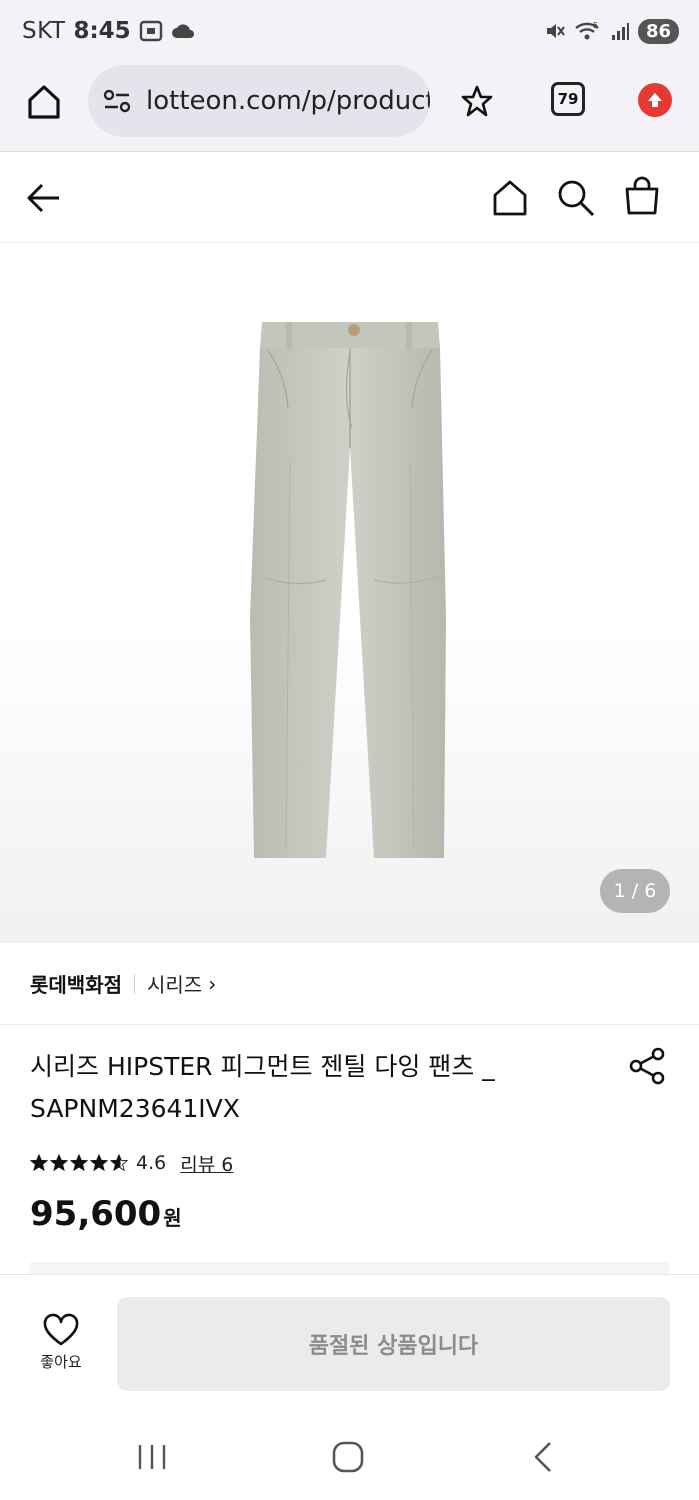 The height and width of the screenshot is (1500, 699). What do you see at coordinates (576, 198) in the screenshot?
I see `search-icon` at bounding box center [576, 198].